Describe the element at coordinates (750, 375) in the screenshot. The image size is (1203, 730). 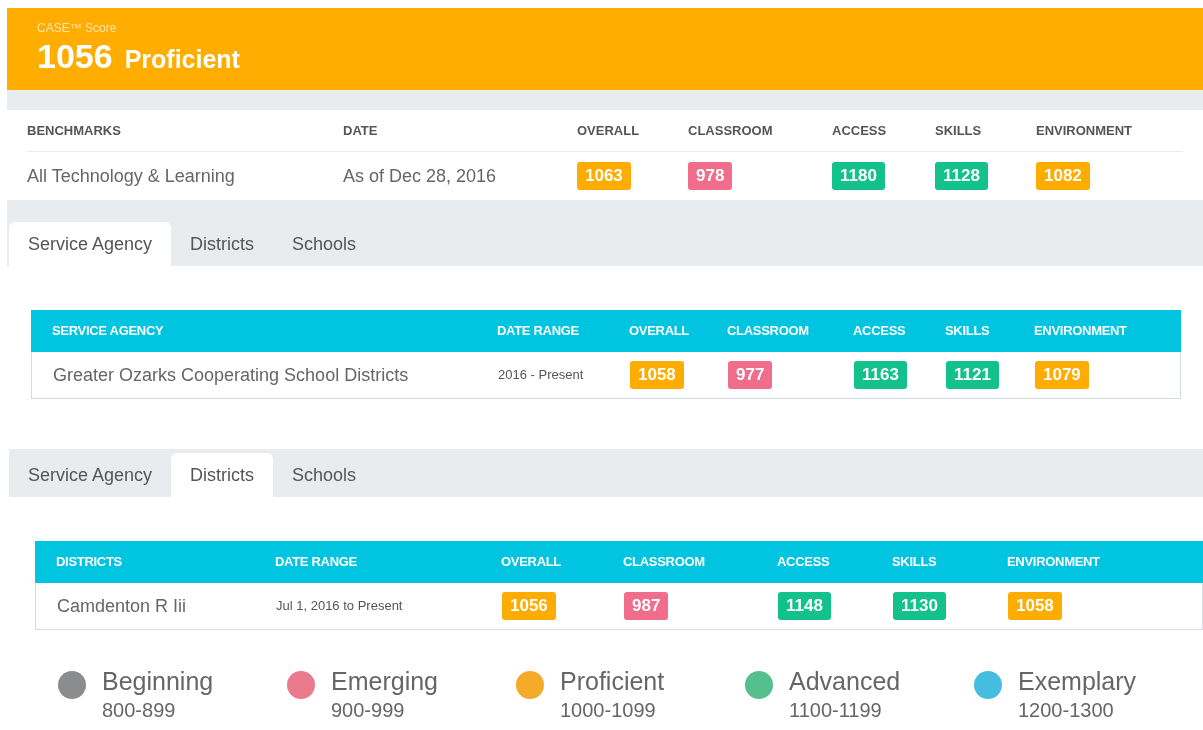
I see `score-badge: 977` at that location.